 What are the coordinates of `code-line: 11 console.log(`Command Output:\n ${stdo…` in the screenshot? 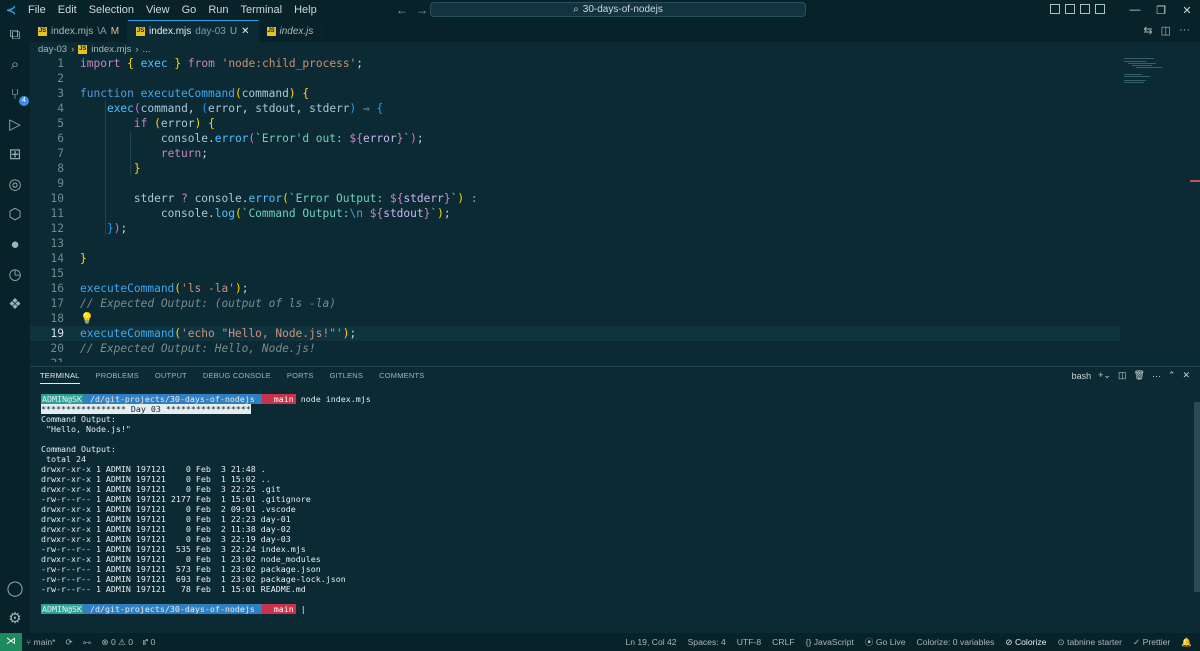 It's located at (250, 213).